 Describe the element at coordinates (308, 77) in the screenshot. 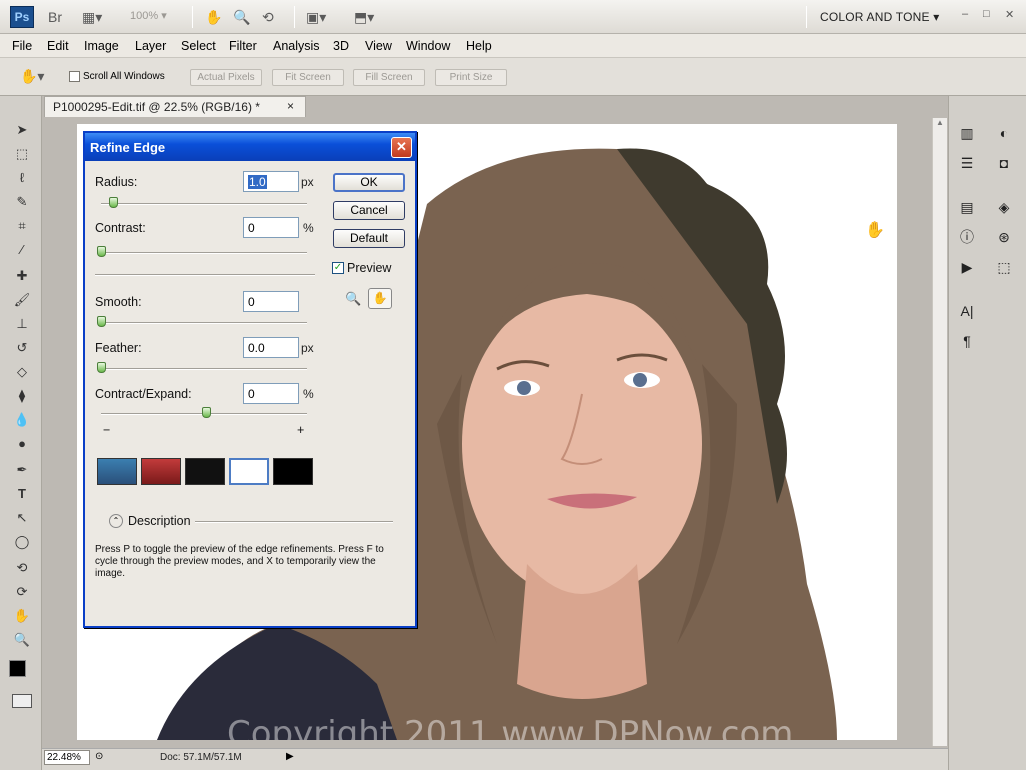

I see `fit-screen-button: Fit Screen` at that location.